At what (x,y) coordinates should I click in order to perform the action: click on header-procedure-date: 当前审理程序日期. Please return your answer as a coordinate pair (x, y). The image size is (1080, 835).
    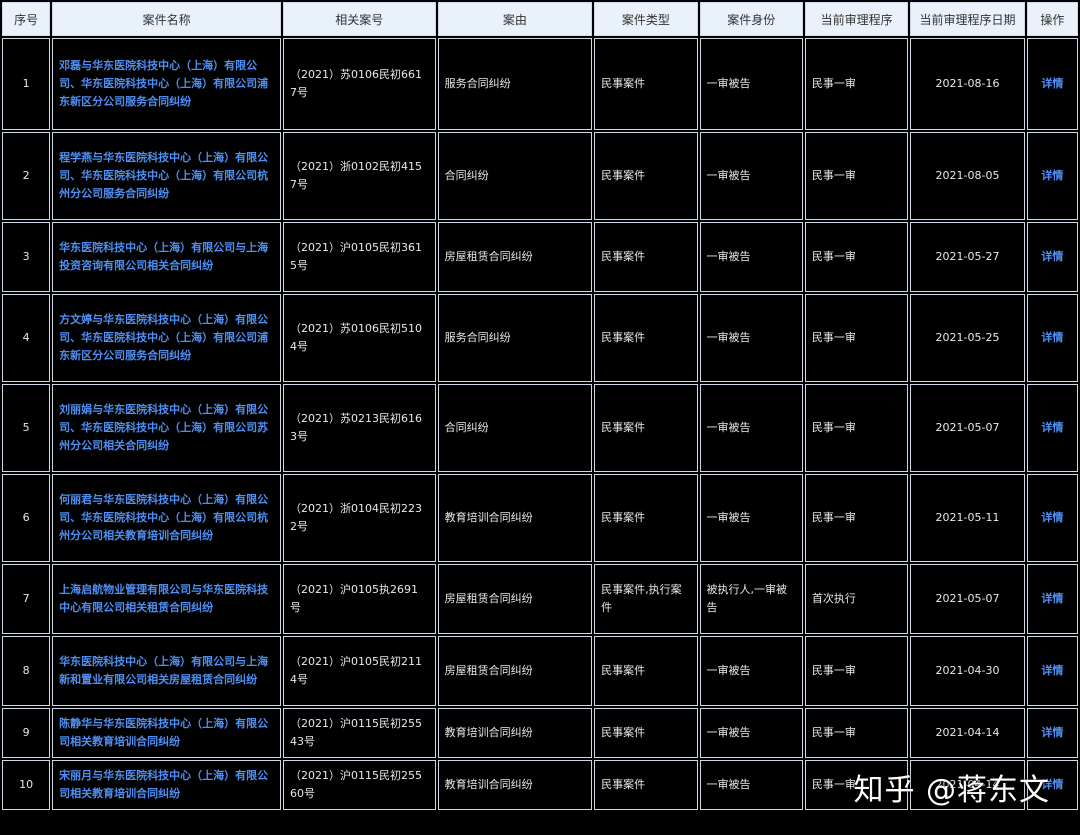
    Looking at the image, I should click on (967, 19).